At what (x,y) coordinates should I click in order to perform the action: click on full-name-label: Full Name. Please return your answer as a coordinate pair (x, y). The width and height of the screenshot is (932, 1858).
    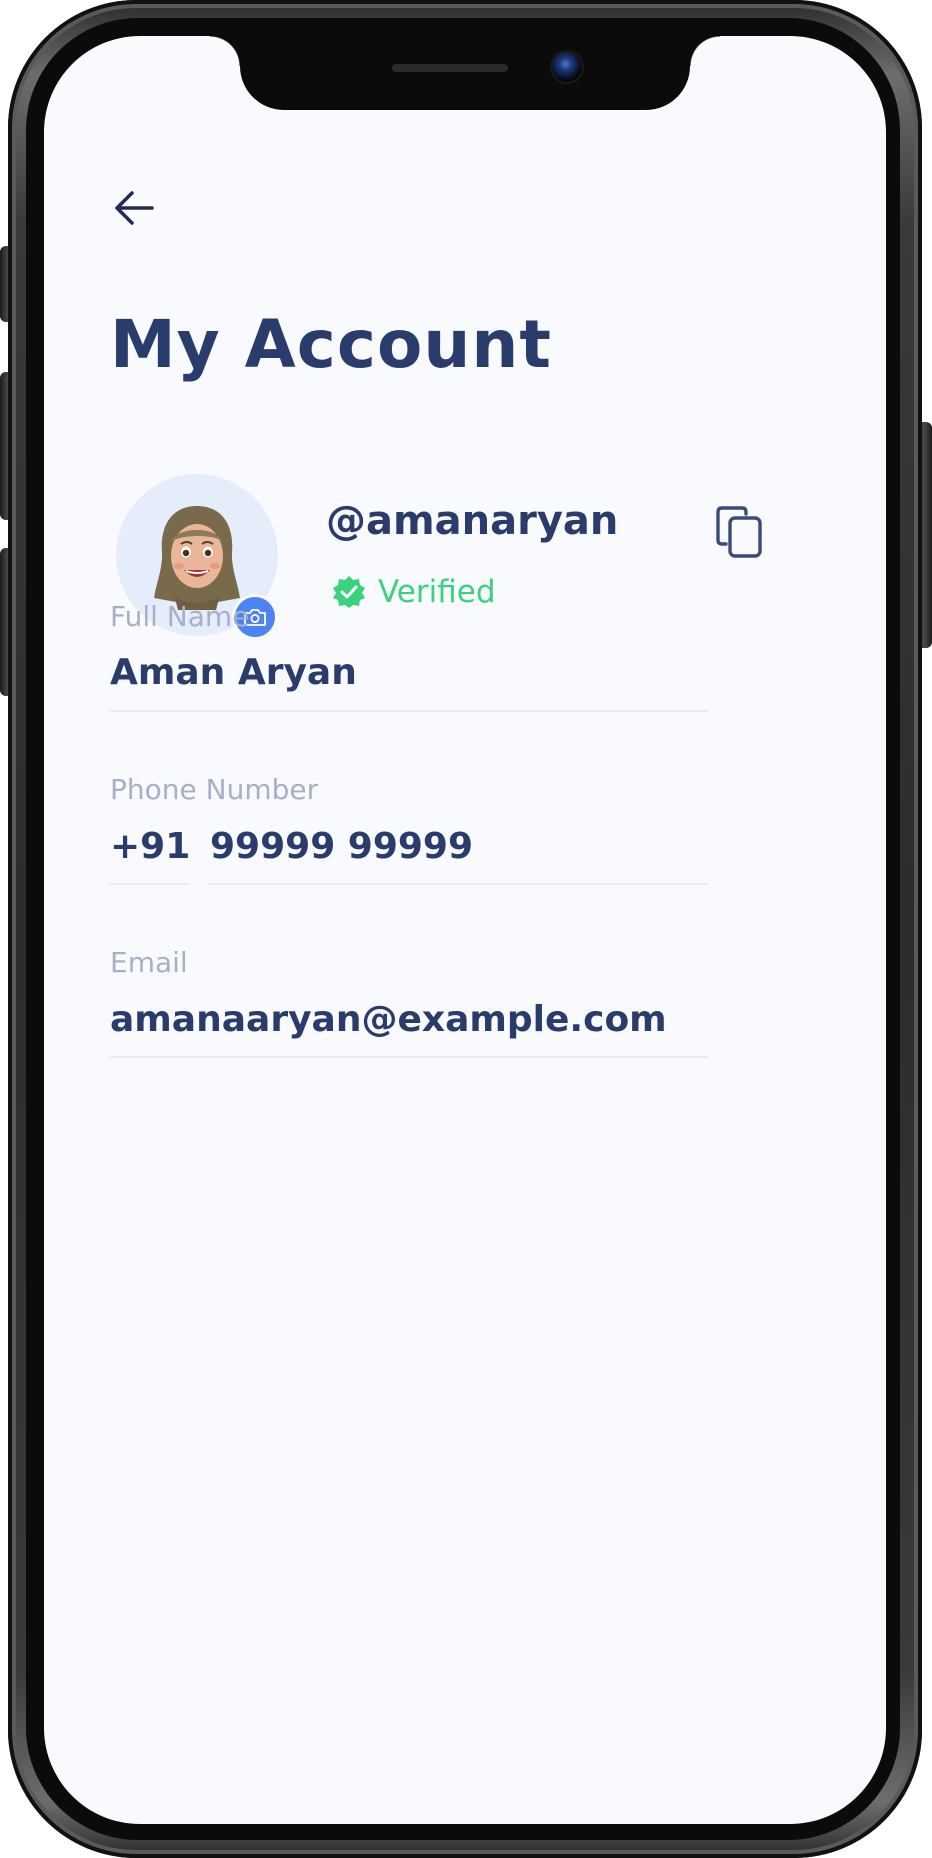
    Looking at the image, I should click on (180, 616).